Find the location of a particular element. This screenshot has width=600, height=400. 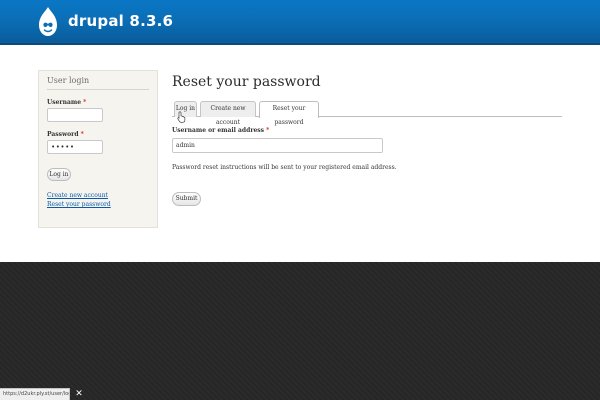

submit-button: Submit is located at coordinates (186, 199).